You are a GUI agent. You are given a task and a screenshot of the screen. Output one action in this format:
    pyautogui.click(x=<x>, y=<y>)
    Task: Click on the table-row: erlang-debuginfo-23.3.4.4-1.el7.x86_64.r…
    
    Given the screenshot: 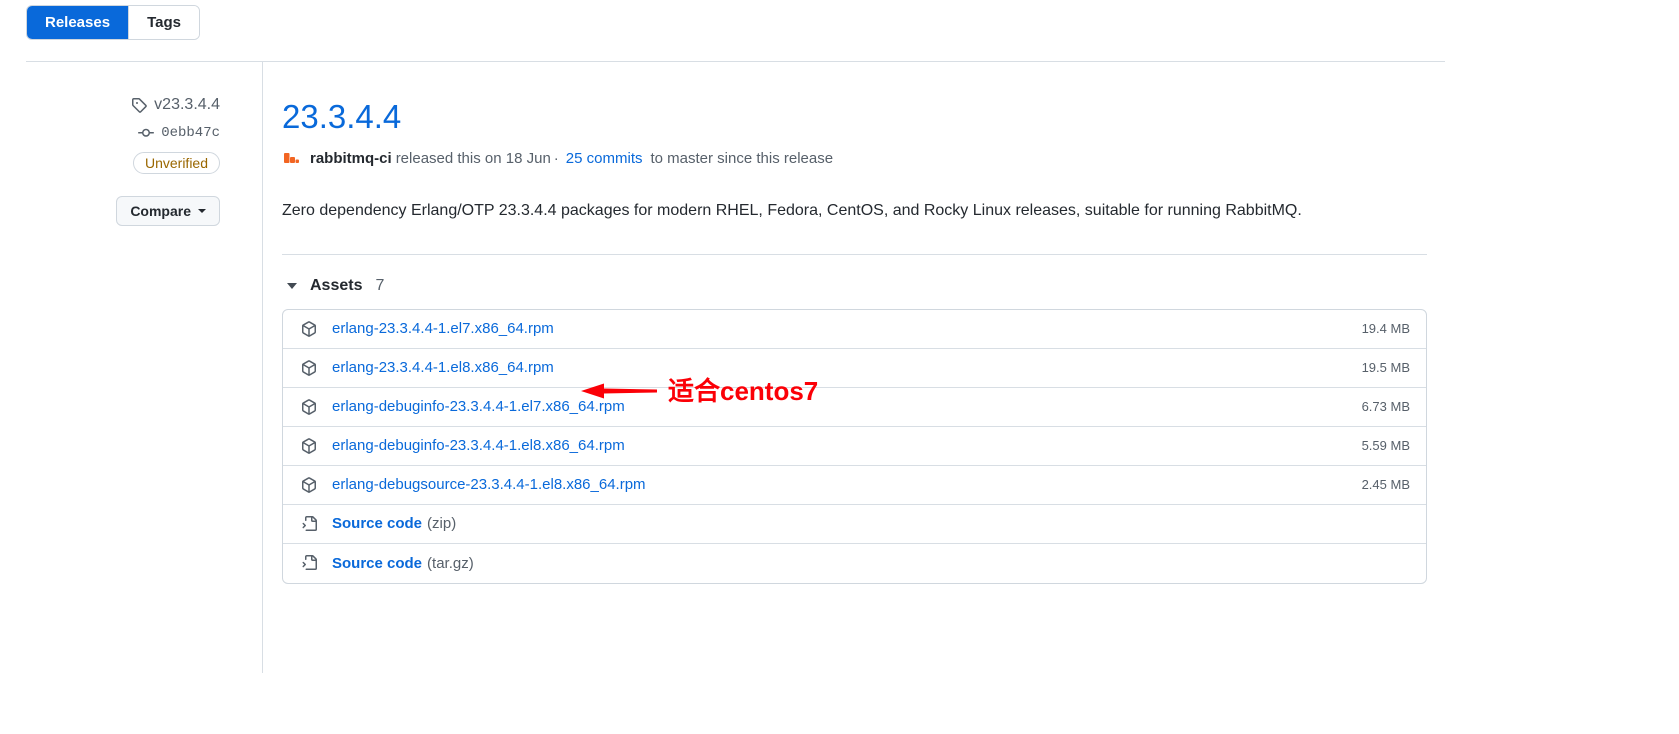 What is the action you would take?
    pyautogui.click(x=854, y=407)
    